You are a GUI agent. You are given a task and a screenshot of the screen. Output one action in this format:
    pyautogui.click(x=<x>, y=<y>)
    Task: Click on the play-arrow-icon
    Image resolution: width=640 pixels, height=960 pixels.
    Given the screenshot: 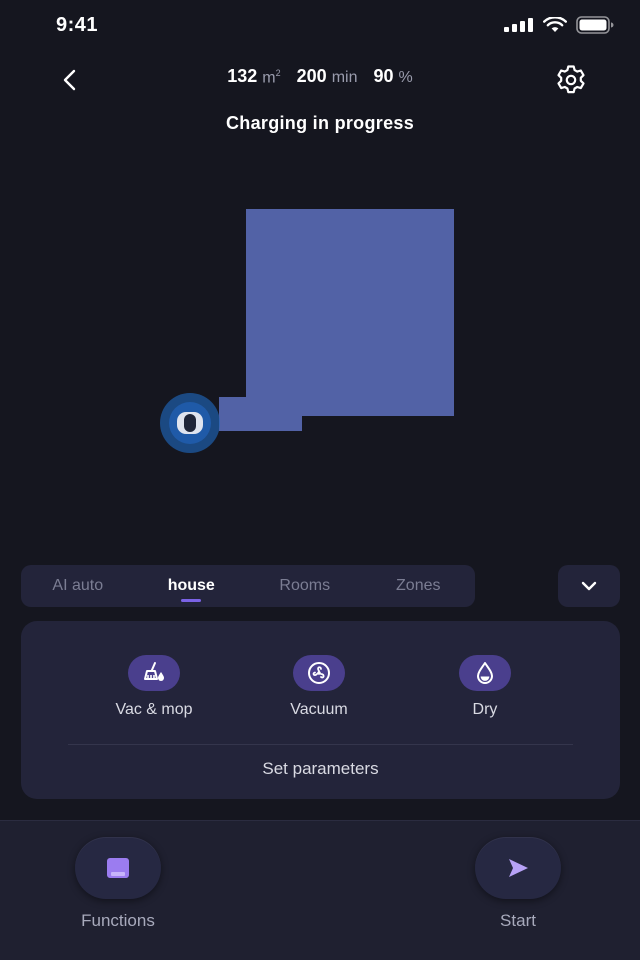 What is the action you would take?
    pyautogui.click(x=518, y=868)
    